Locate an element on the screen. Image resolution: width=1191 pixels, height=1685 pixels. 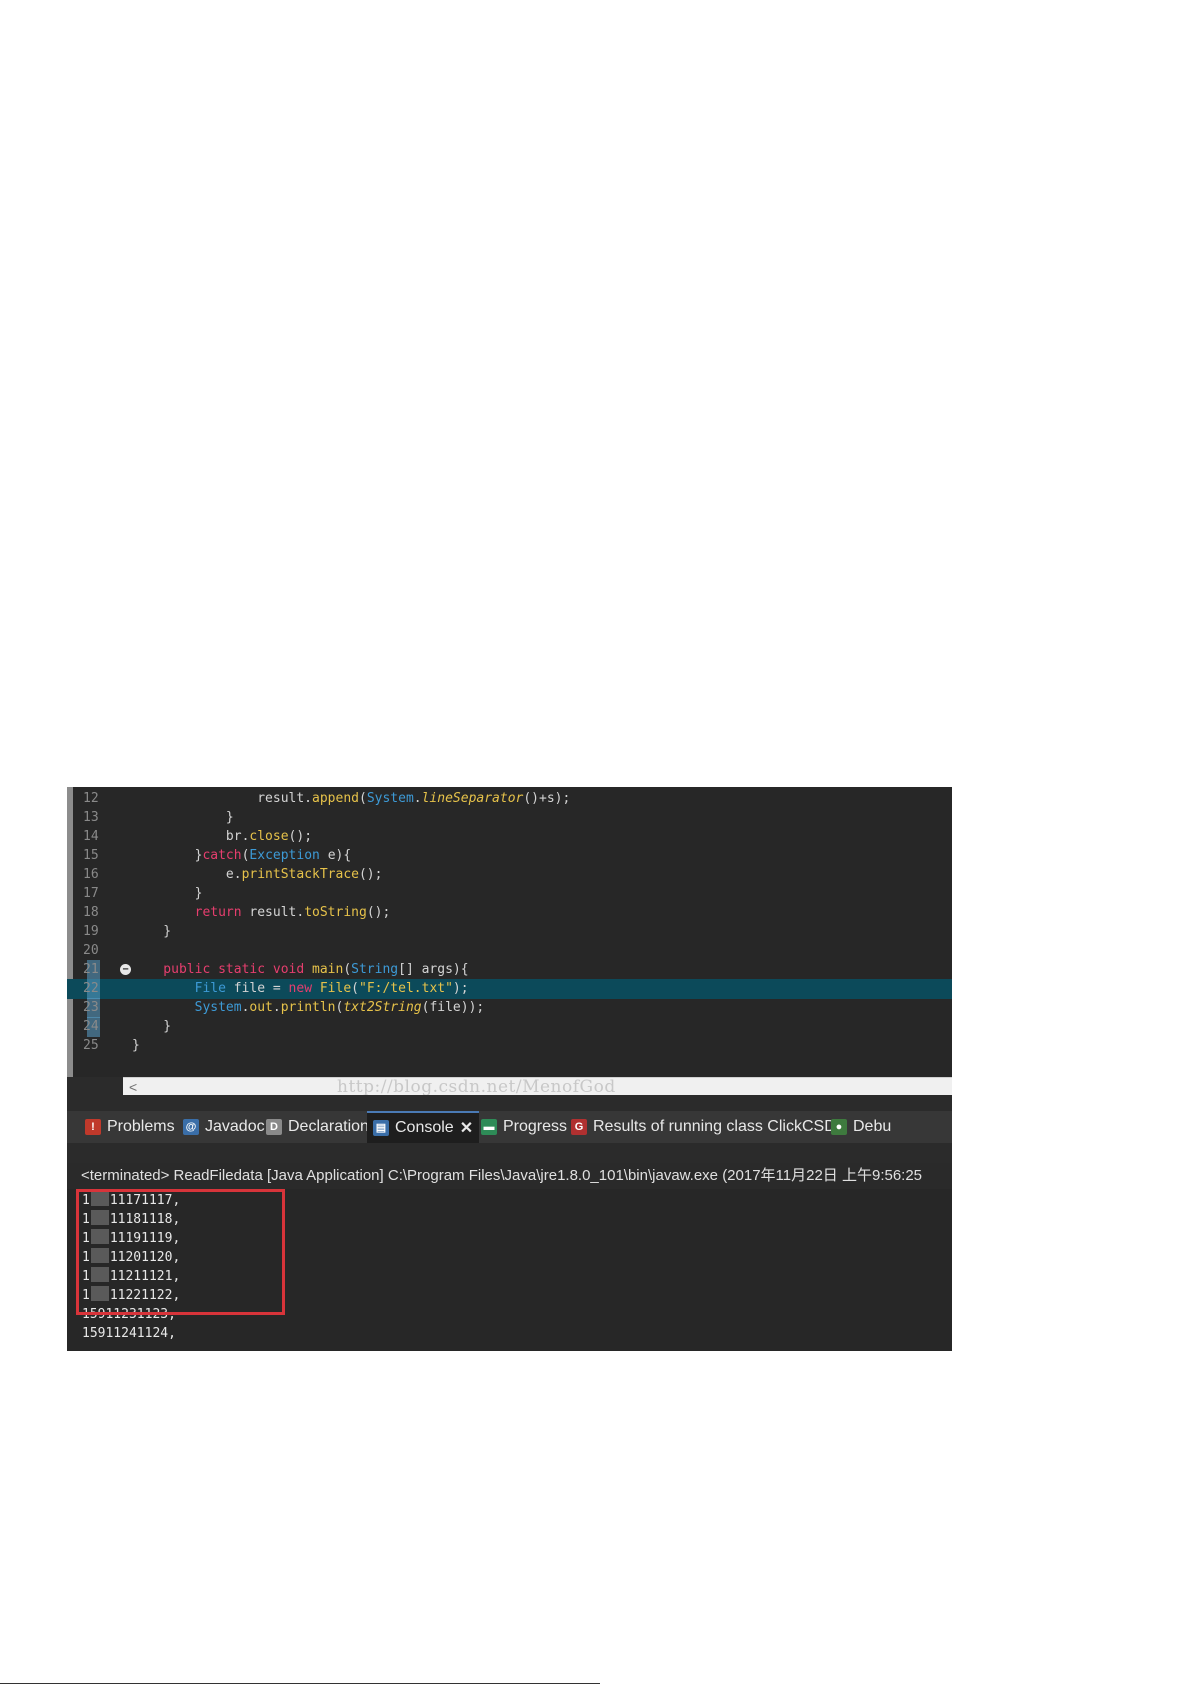
code-token: public static void is located at coordinates (222, 969).